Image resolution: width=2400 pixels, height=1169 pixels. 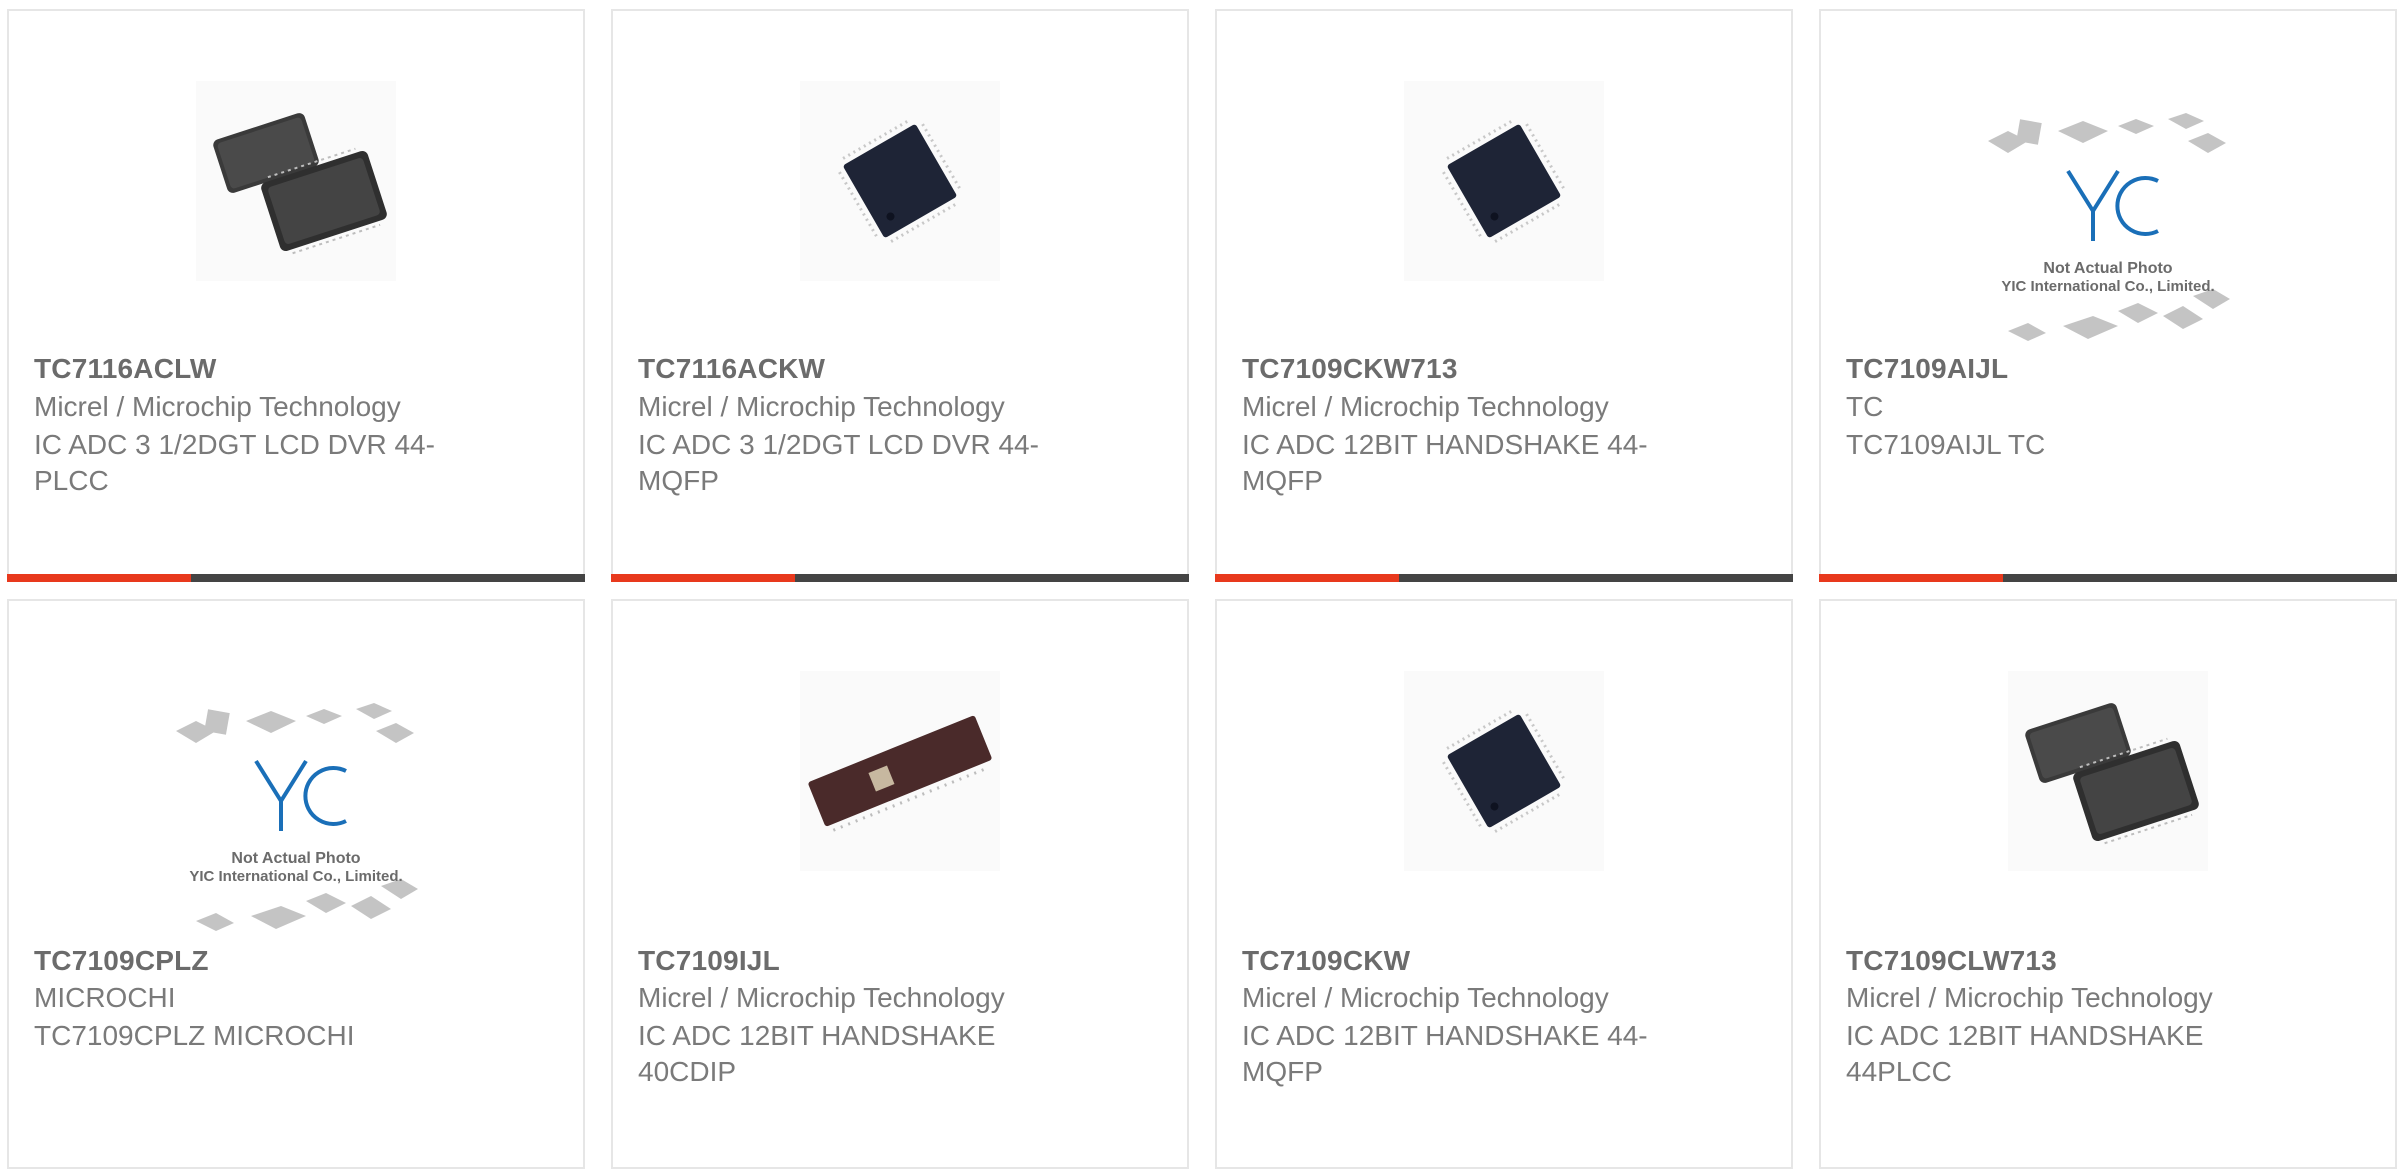 I want to click on part-number: TC7116ACKW, so click(x=731, y=369).